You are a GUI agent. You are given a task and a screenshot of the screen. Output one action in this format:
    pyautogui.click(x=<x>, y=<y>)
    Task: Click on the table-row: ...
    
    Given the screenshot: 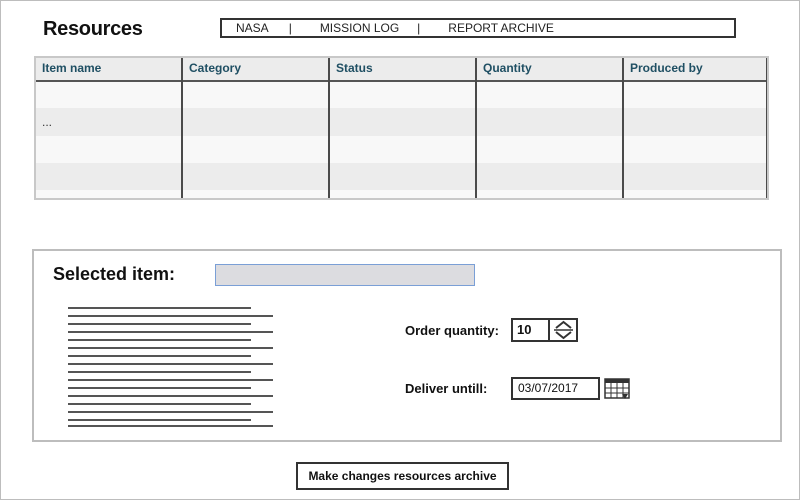 What is the action you would take?
    pyautogui.click(x=401, y=122)
    